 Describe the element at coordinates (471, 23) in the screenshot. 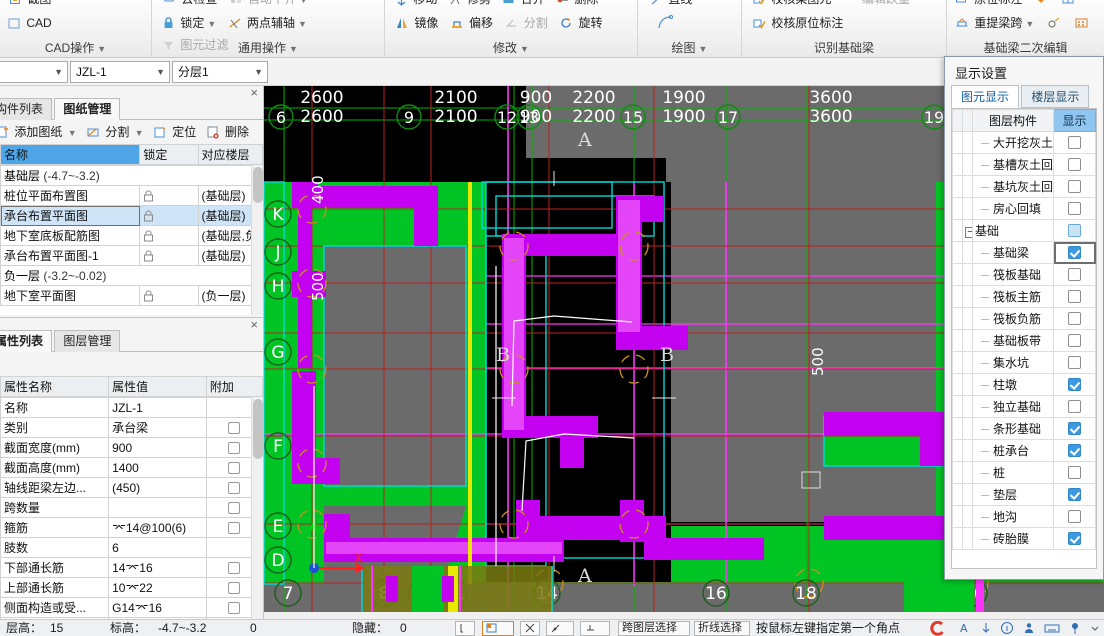

I see `ribbon-btn-offset: 偏移` at that location.